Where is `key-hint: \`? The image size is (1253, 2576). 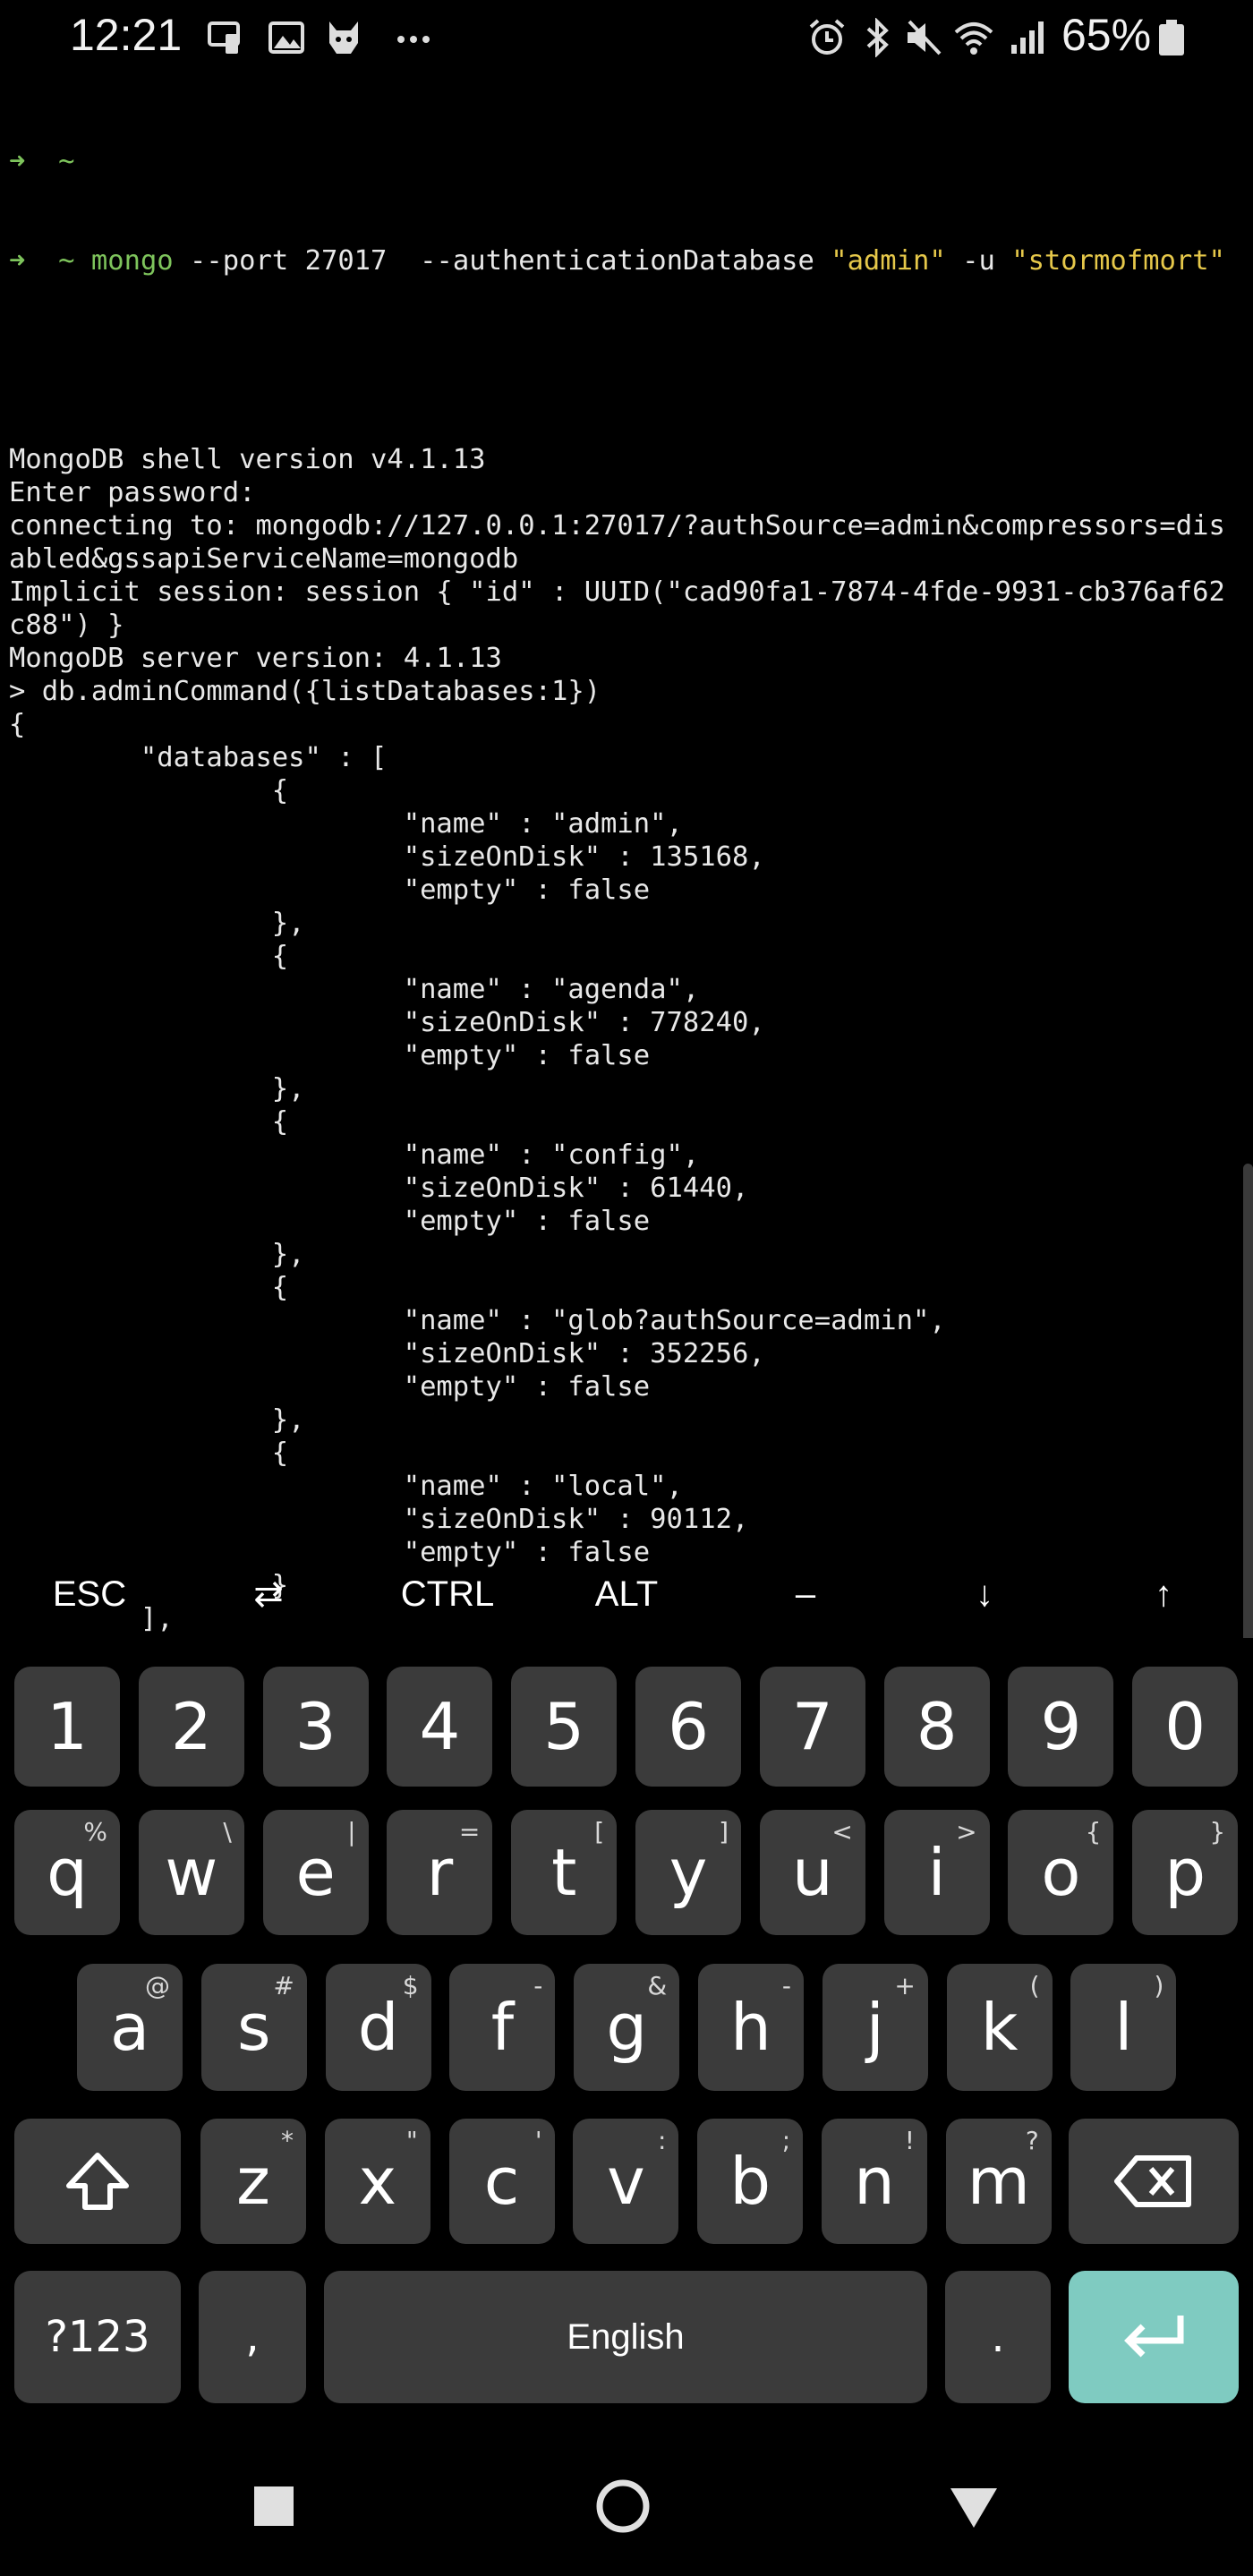 key-hint: \ is located at coordinates (227, 1832).